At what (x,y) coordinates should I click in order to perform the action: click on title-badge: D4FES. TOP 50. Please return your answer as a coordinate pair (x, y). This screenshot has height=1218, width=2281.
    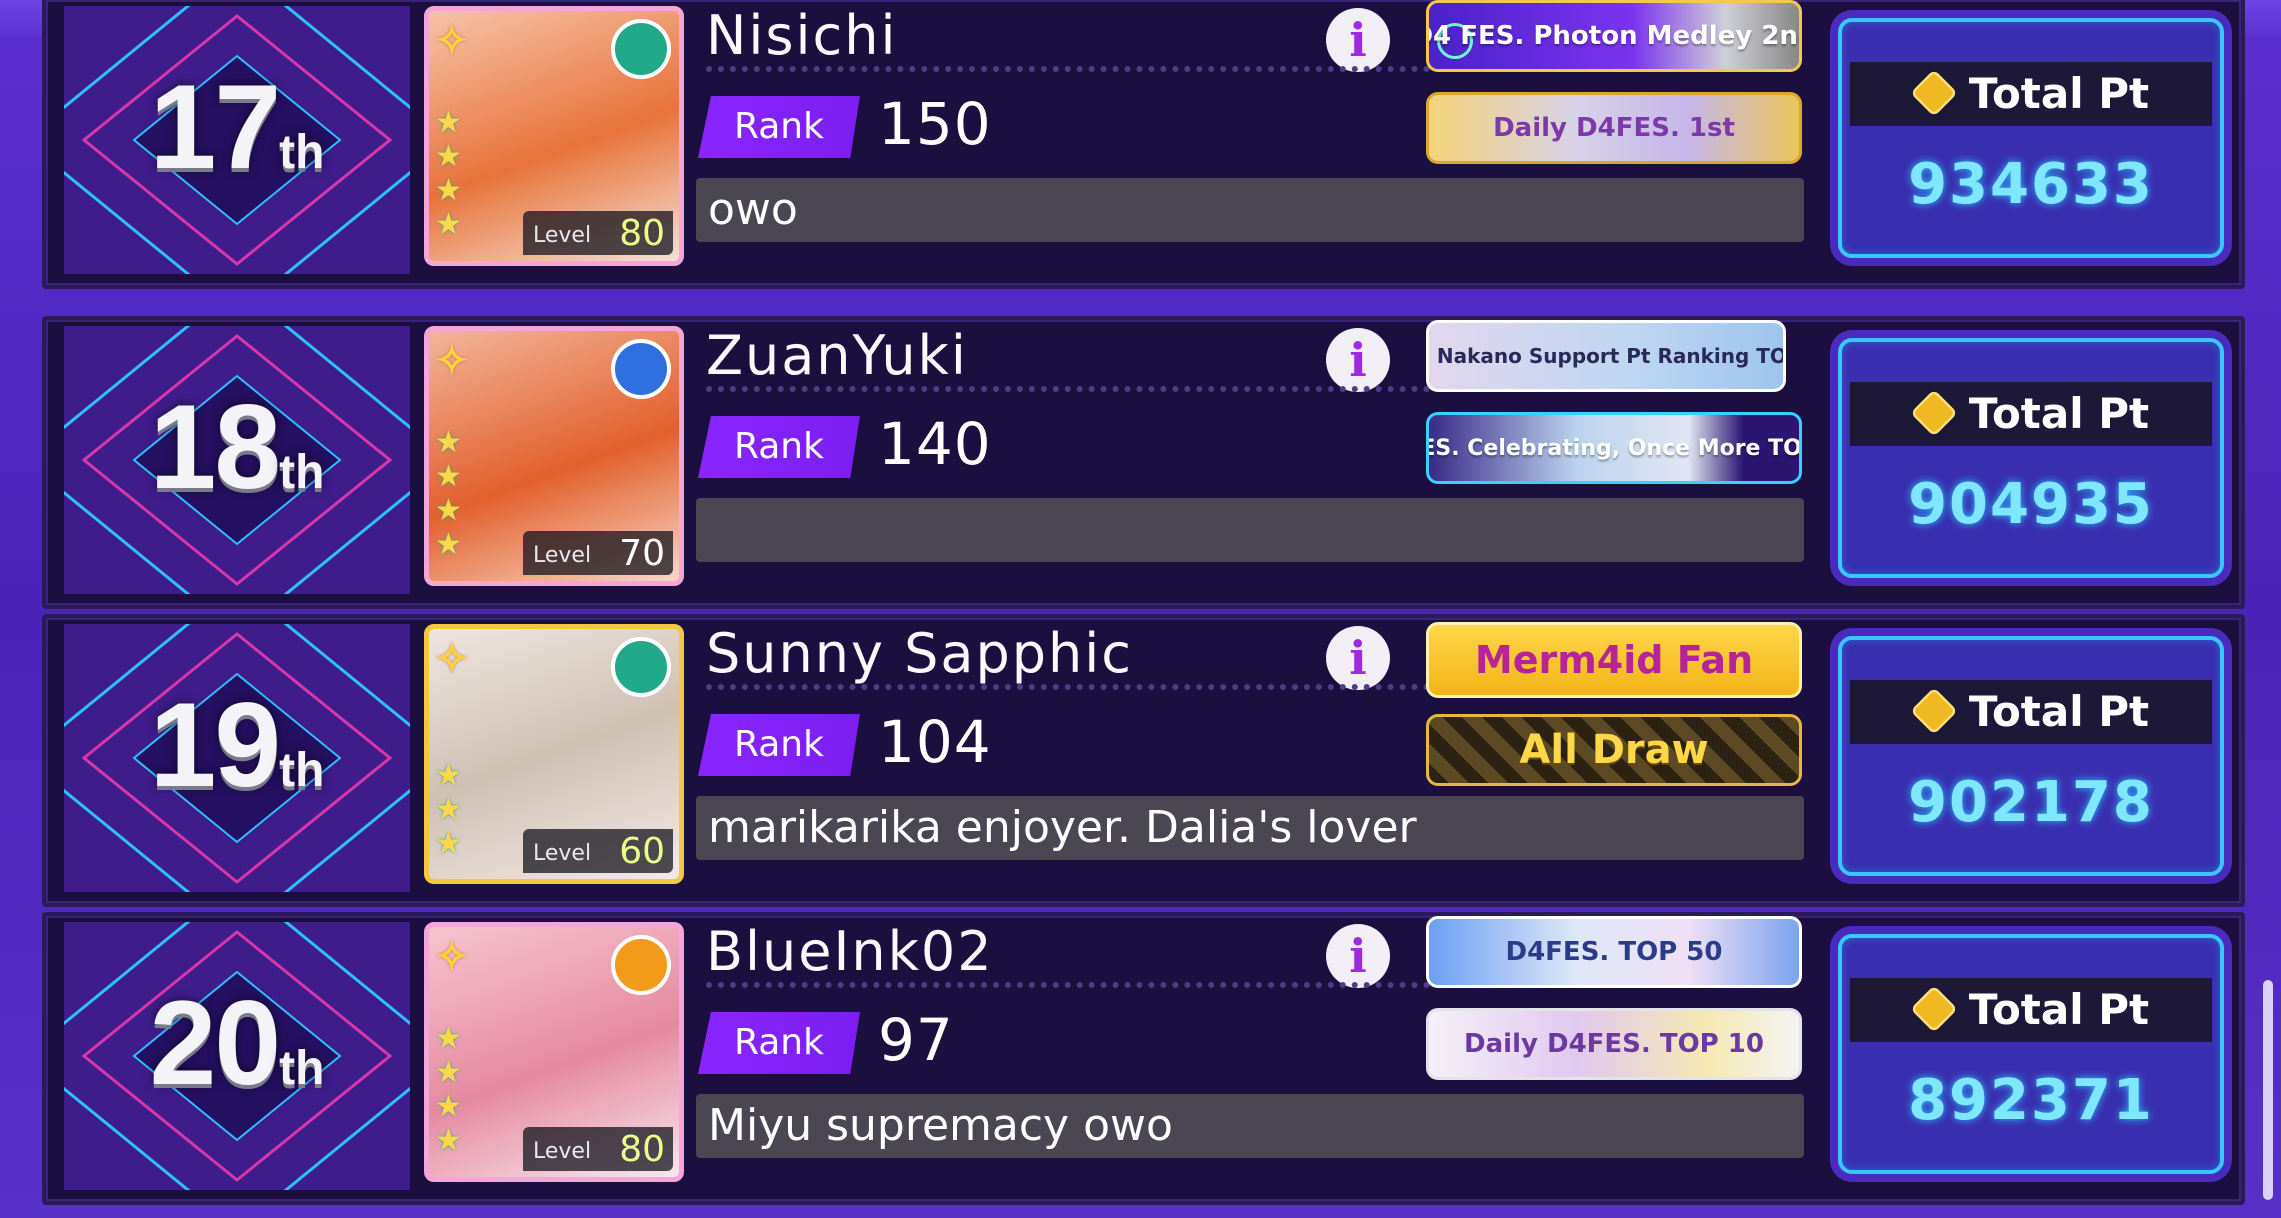
    Looking at the image, I should click on (1614, 952).